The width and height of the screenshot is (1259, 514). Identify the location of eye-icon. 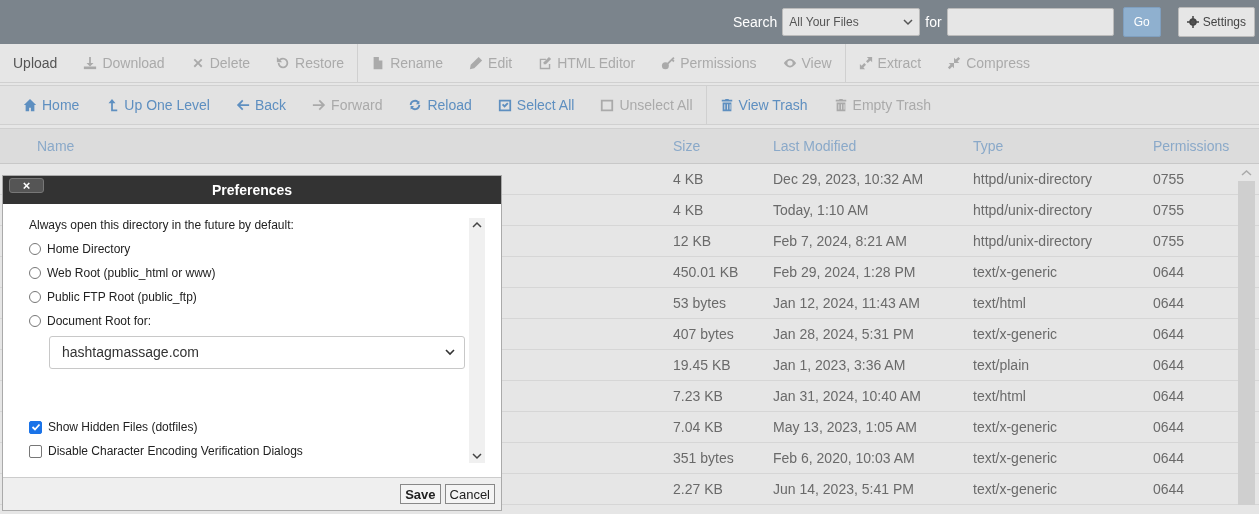
(789, 63).